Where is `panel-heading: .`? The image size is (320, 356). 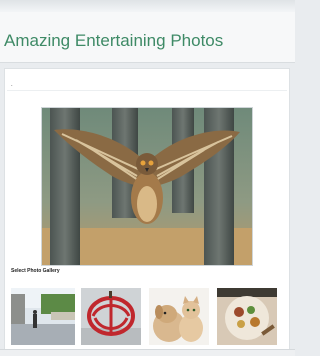 panel-heading: . is located at coordinates (12, 85).